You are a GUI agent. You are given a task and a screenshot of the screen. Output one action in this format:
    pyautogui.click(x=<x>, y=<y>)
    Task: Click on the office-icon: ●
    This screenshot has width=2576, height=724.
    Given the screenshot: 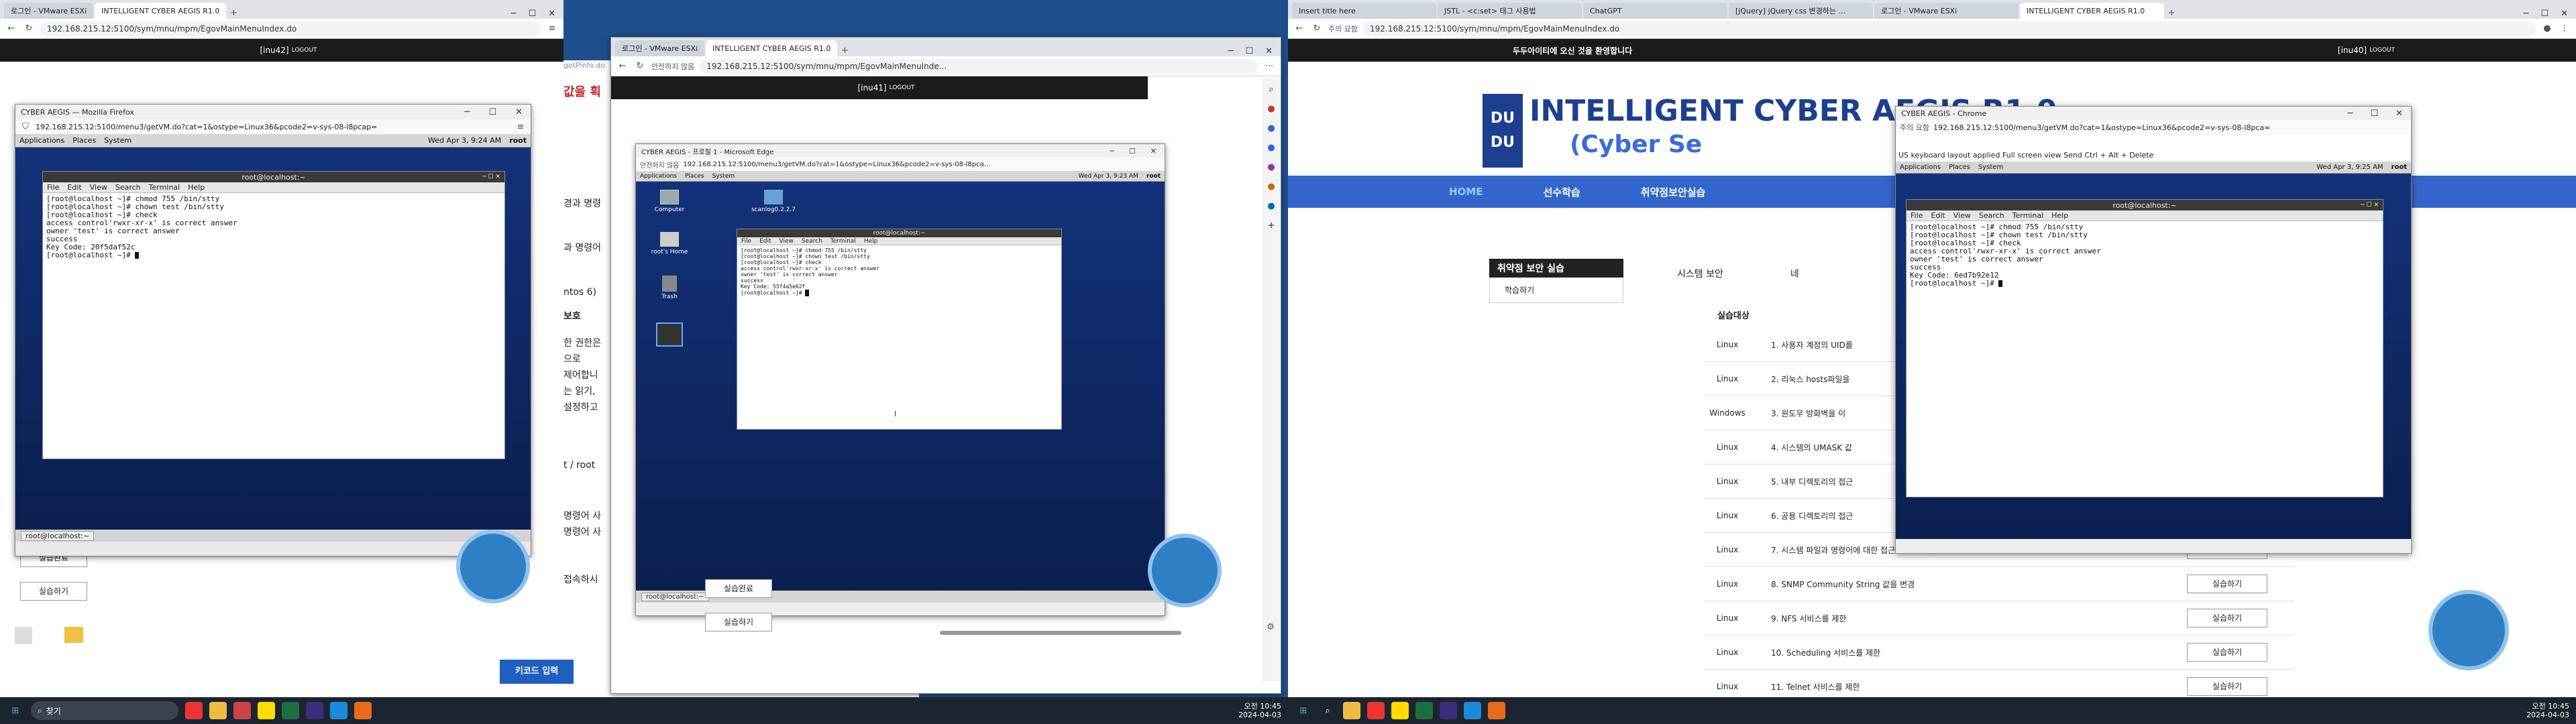 What is the action you would take?
    pyautogui.click(x=1271, y=187)
    